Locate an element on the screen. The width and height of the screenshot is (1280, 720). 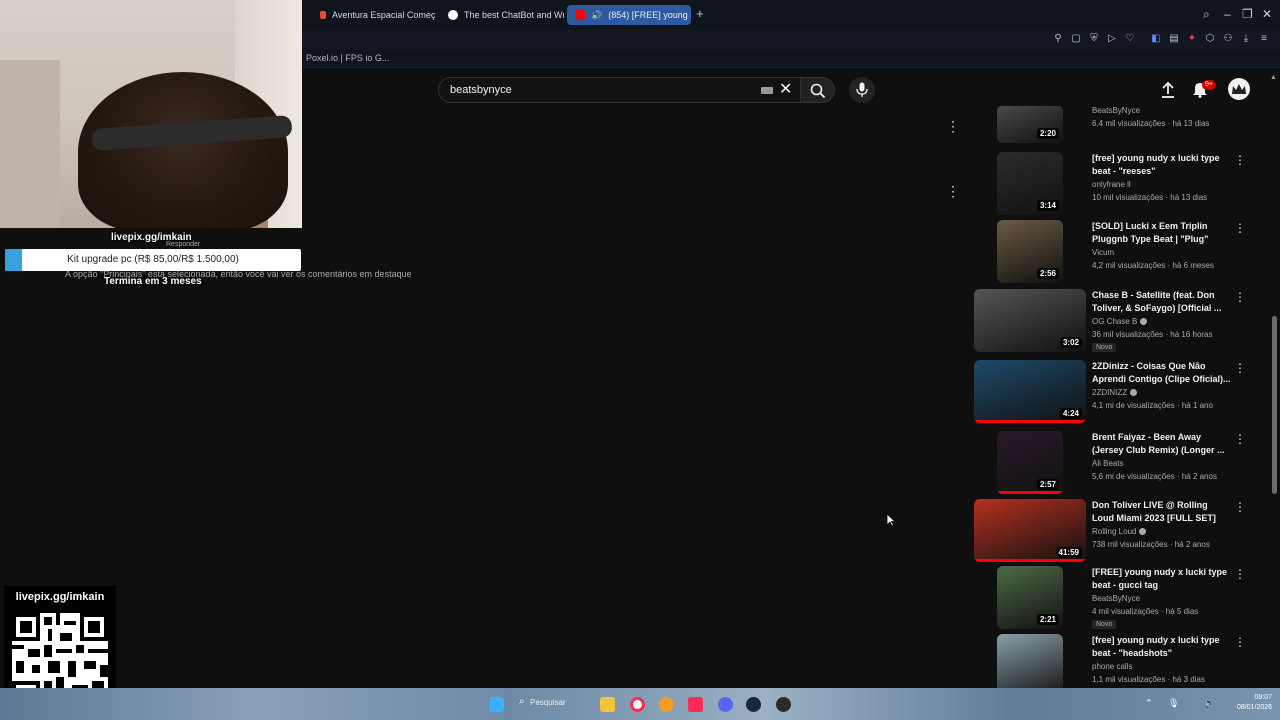
maximize-icon: ❐ is located at coordinates (1247, 14).